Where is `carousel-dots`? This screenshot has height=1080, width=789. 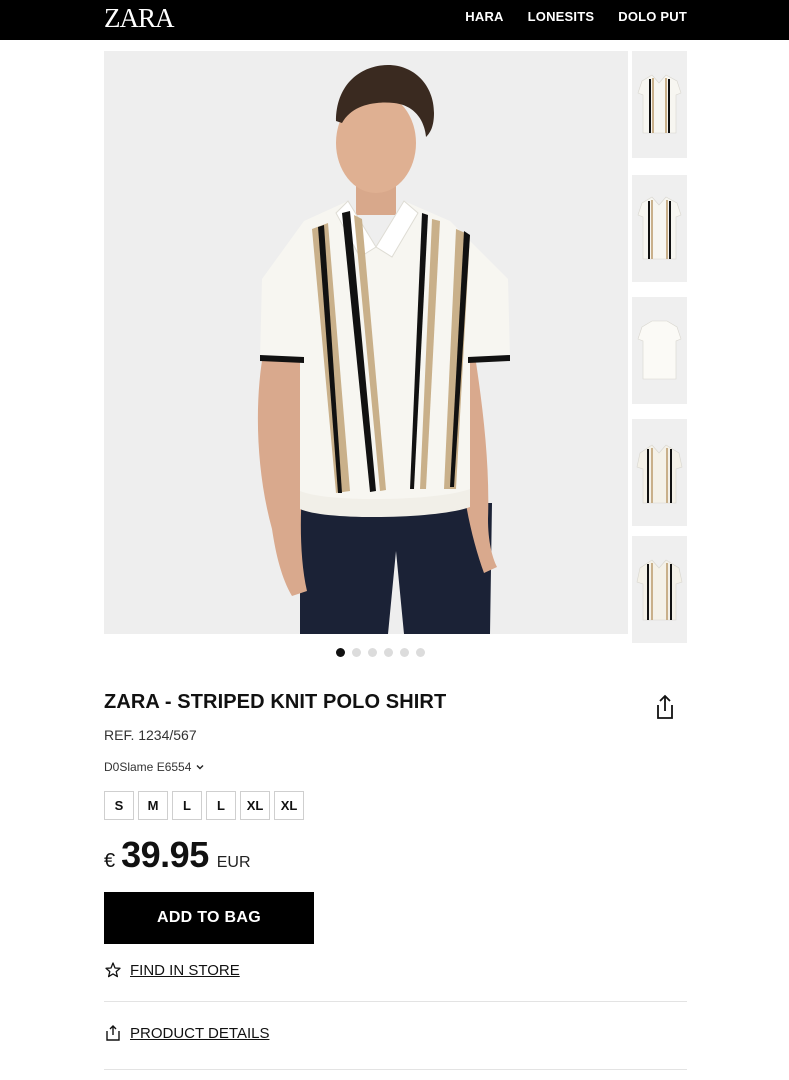 carousel-dots is located at coordinates (380, 652).